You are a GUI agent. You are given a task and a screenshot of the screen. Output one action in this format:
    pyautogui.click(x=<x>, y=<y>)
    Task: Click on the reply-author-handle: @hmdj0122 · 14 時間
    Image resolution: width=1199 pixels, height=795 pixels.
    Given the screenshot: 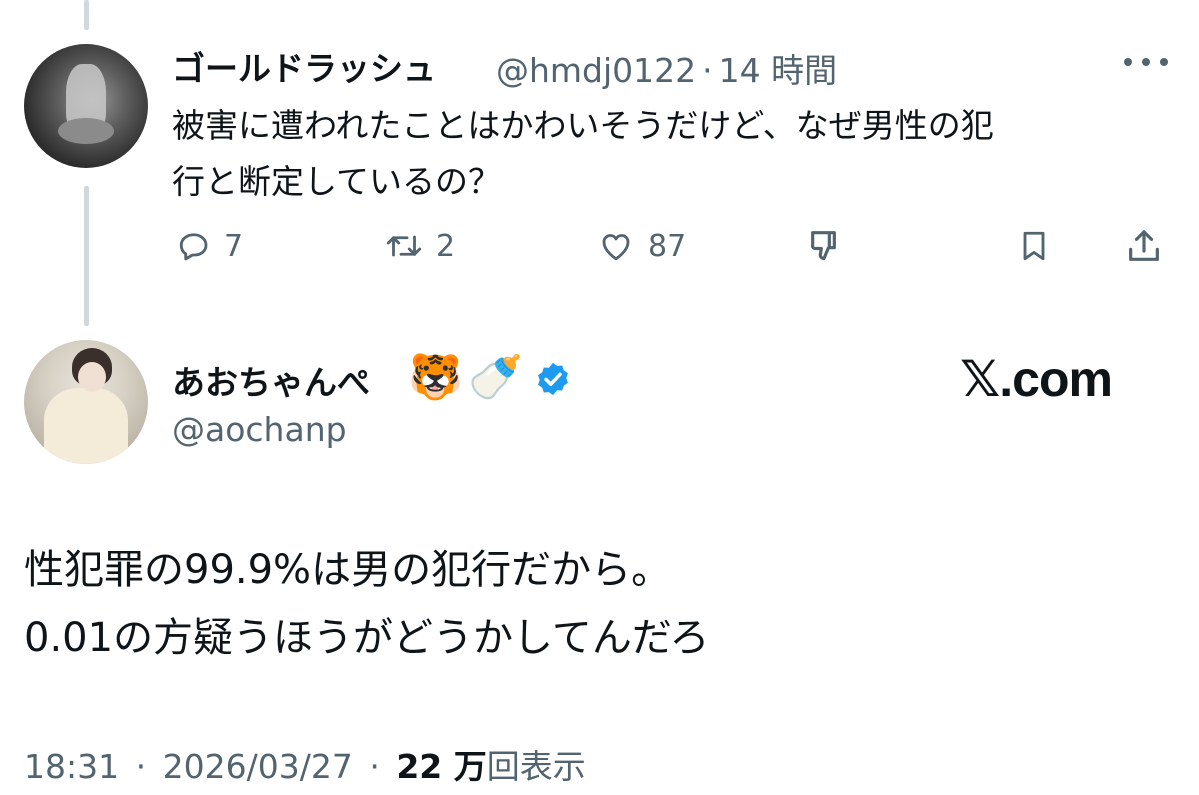 What is the action you would take?
    pyautogui.click(x=666, y=68)
    